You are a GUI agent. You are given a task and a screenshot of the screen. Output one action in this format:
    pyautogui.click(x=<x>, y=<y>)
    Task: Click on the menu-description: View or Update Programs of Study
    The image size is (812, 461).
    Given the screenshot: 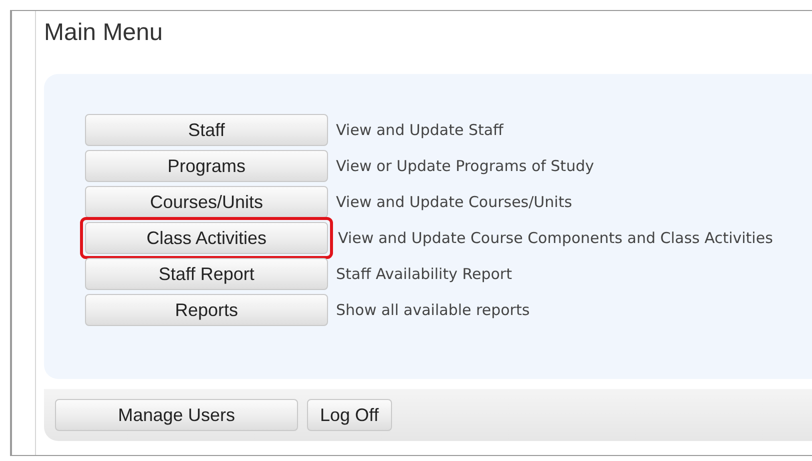 What is the action you would take?
    pyautogui.click(x=465, y=166)
    